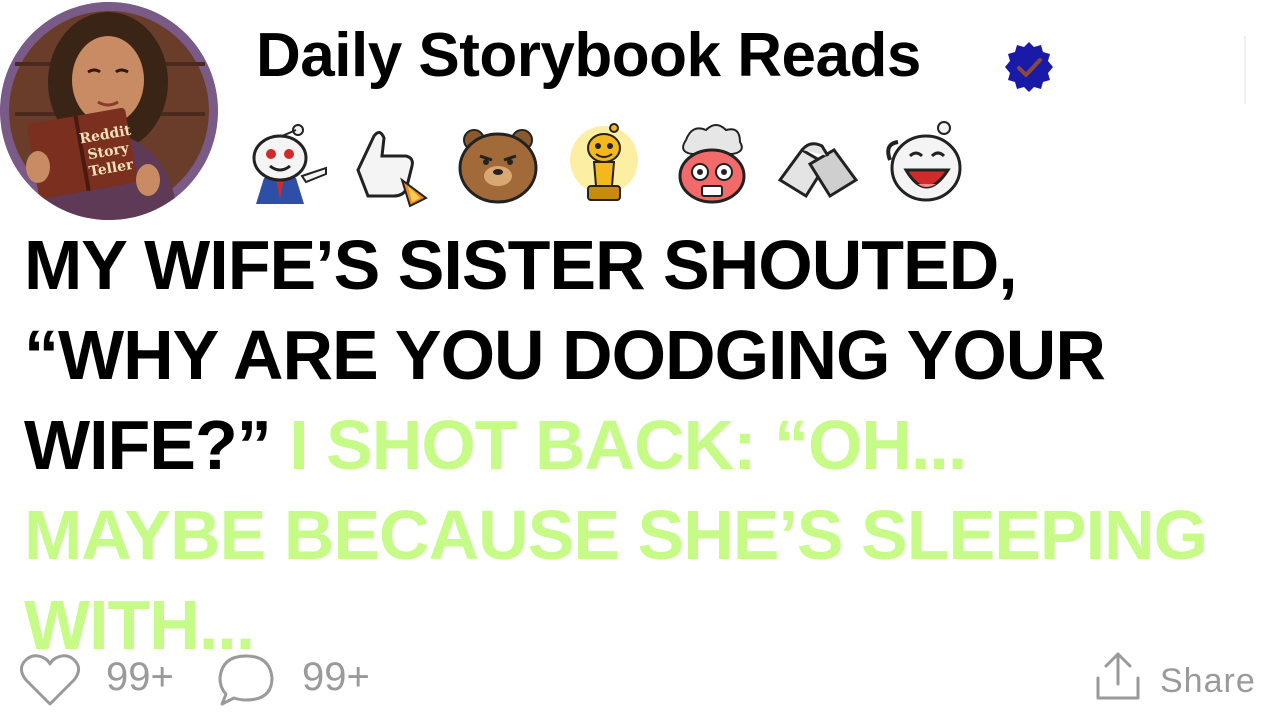 This screenshot has width=1280, height=720. I want to click on handshake-award-icon, so click(818, 165).